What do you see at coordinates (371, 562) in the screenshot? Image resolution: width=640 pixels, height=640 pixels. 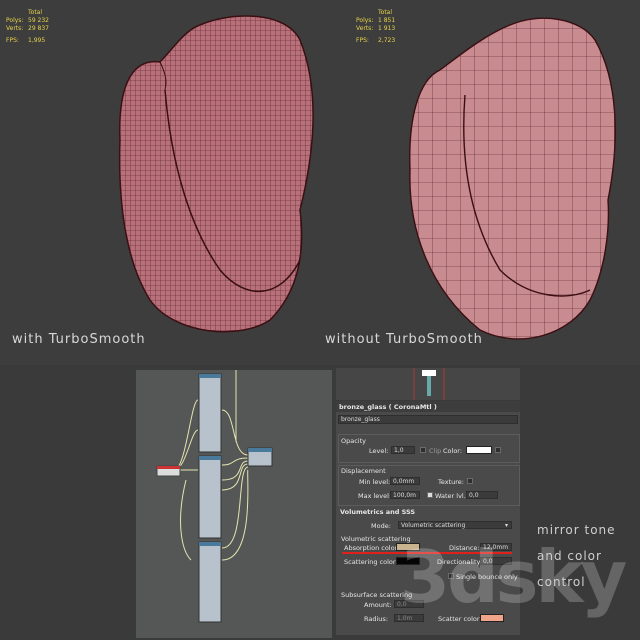 I see `scattering-color-label: Scattering color:` at bounding box center [371, 562].